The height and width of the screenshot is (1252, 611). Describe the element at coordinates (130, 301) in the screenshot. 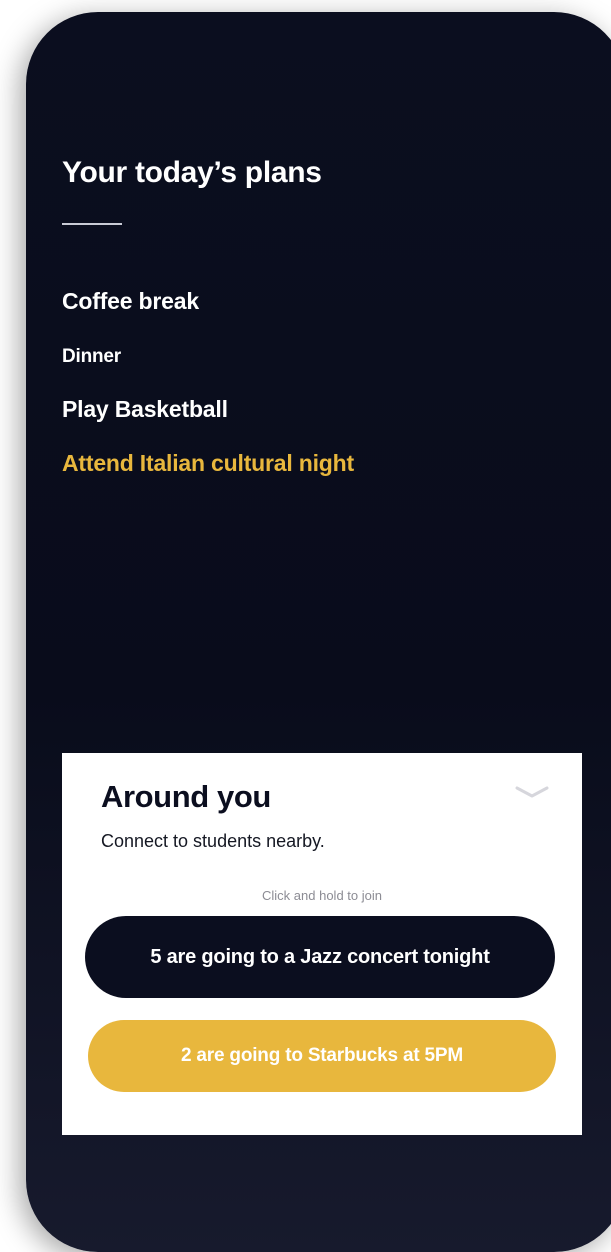

I see `plan-item-coffee-break: Coffee break` at that location.